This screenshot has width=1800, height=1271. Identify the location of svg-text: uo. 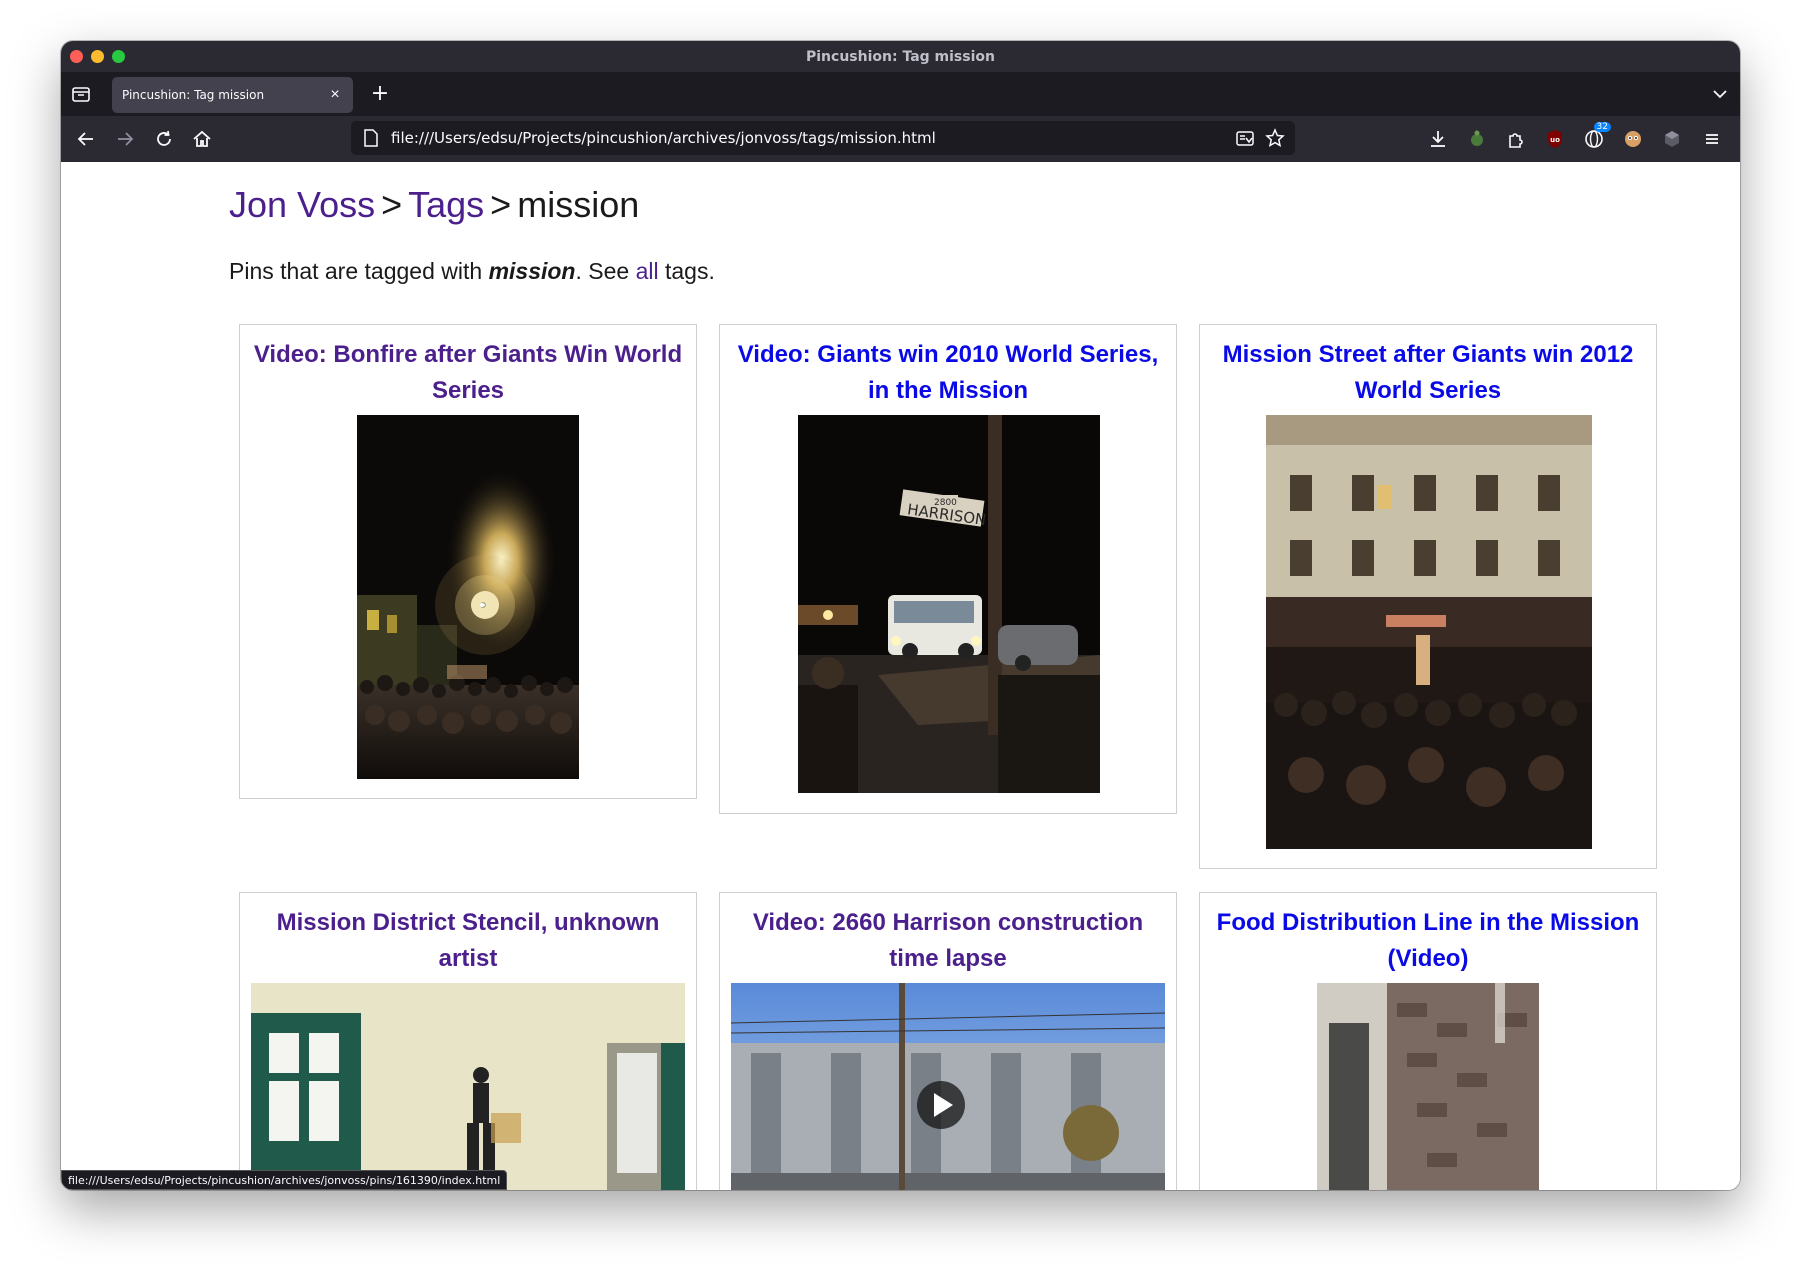
(1555, 140).